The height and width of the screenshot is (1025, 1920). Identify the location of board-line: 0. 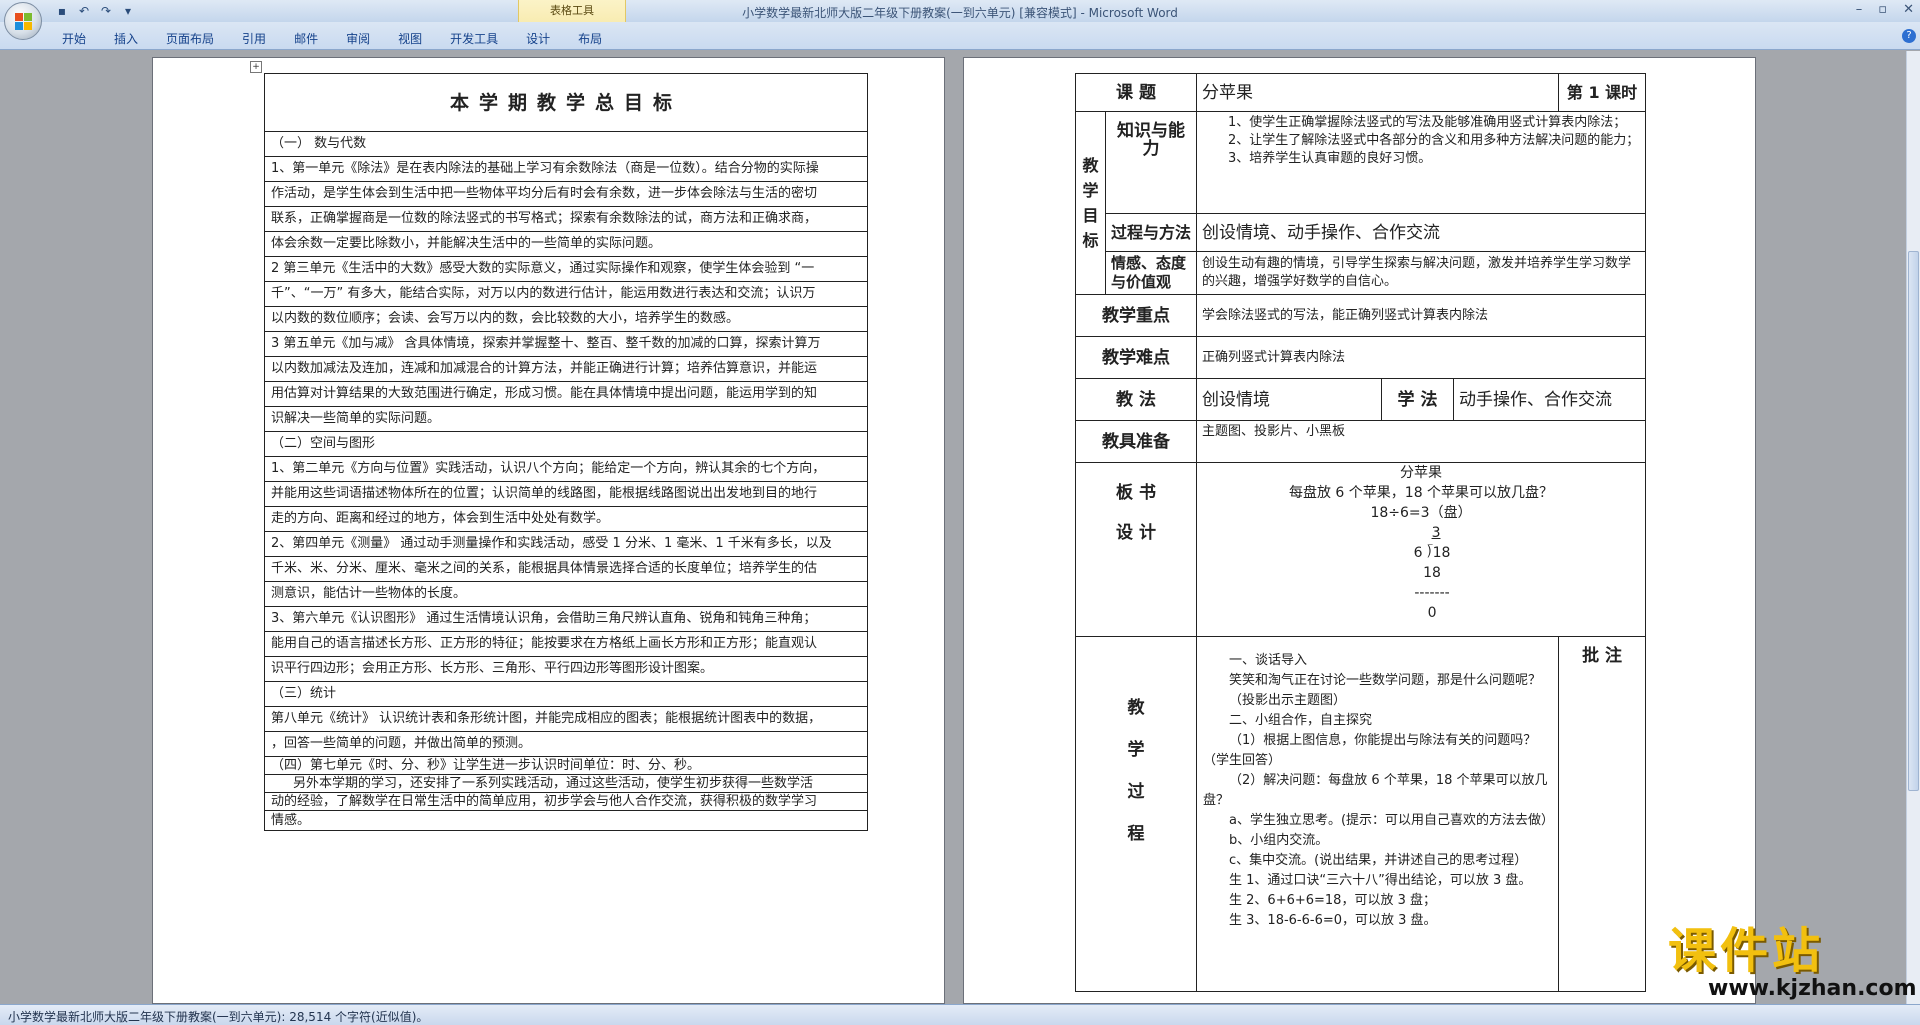
(1432, 613).